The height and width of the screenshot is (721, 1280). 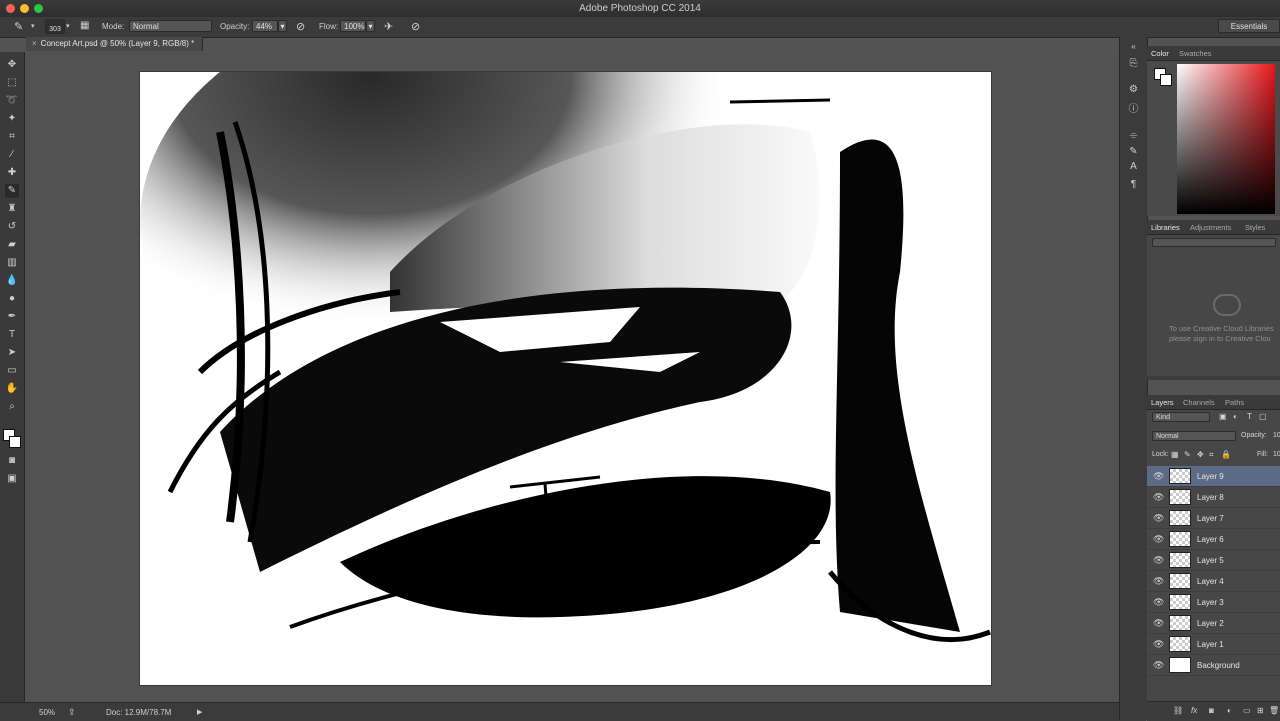 I want to click on move-tool-icon: ✥, so click(x=12, y=65).